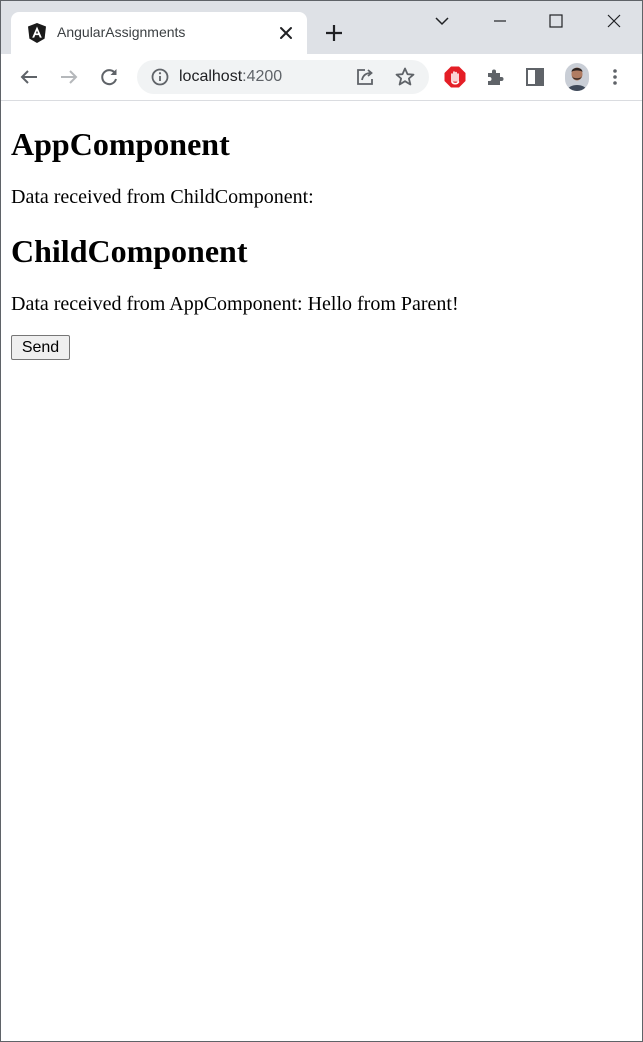 The width and height of the screenshot is (643, 1042). Describe the element at coordinates (500, 21) in the screenshot. I see `minimize-icon` at that location.